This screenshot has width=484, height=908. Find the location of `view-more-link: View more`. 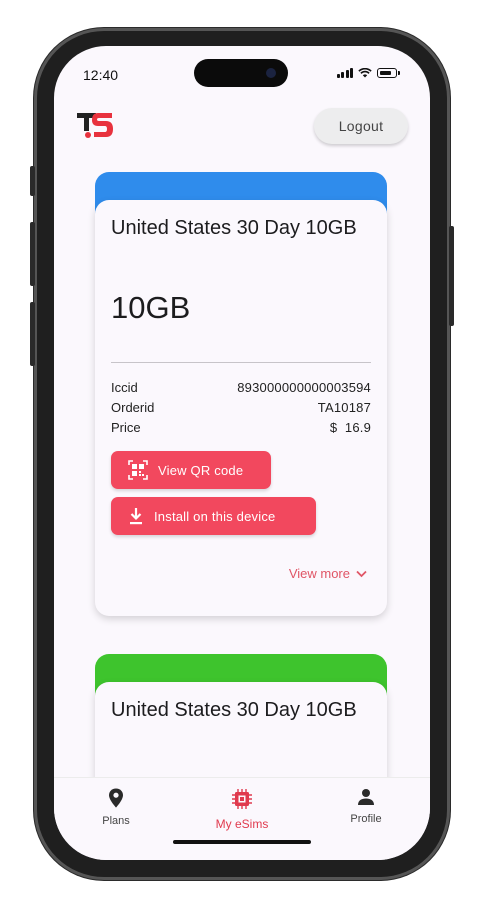

view-more-link: View more is located at coordinates (328, 573).